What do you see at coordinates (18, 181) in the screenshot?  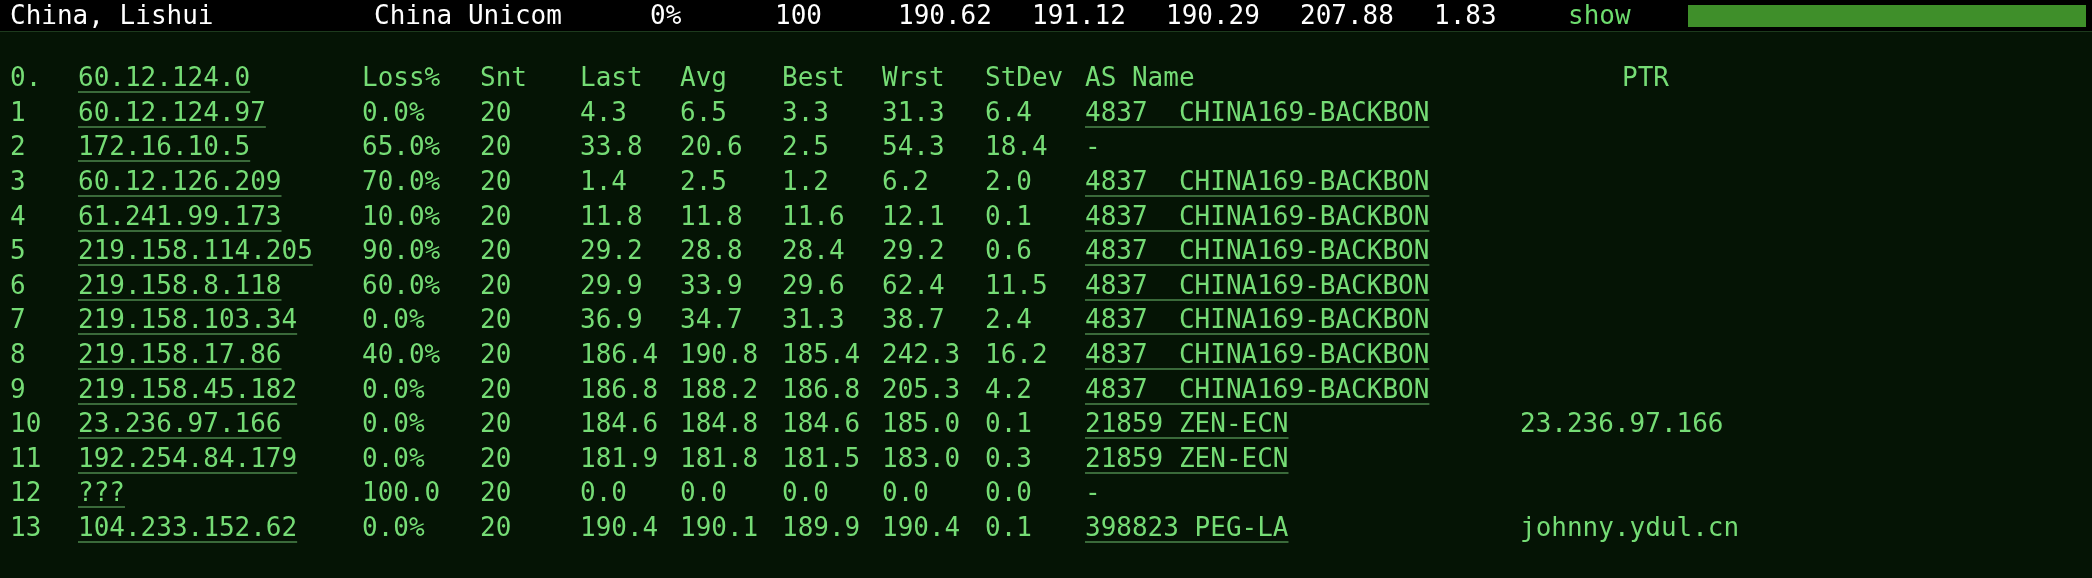 I see `hop-index: 3` at bounding box center [18, 181].